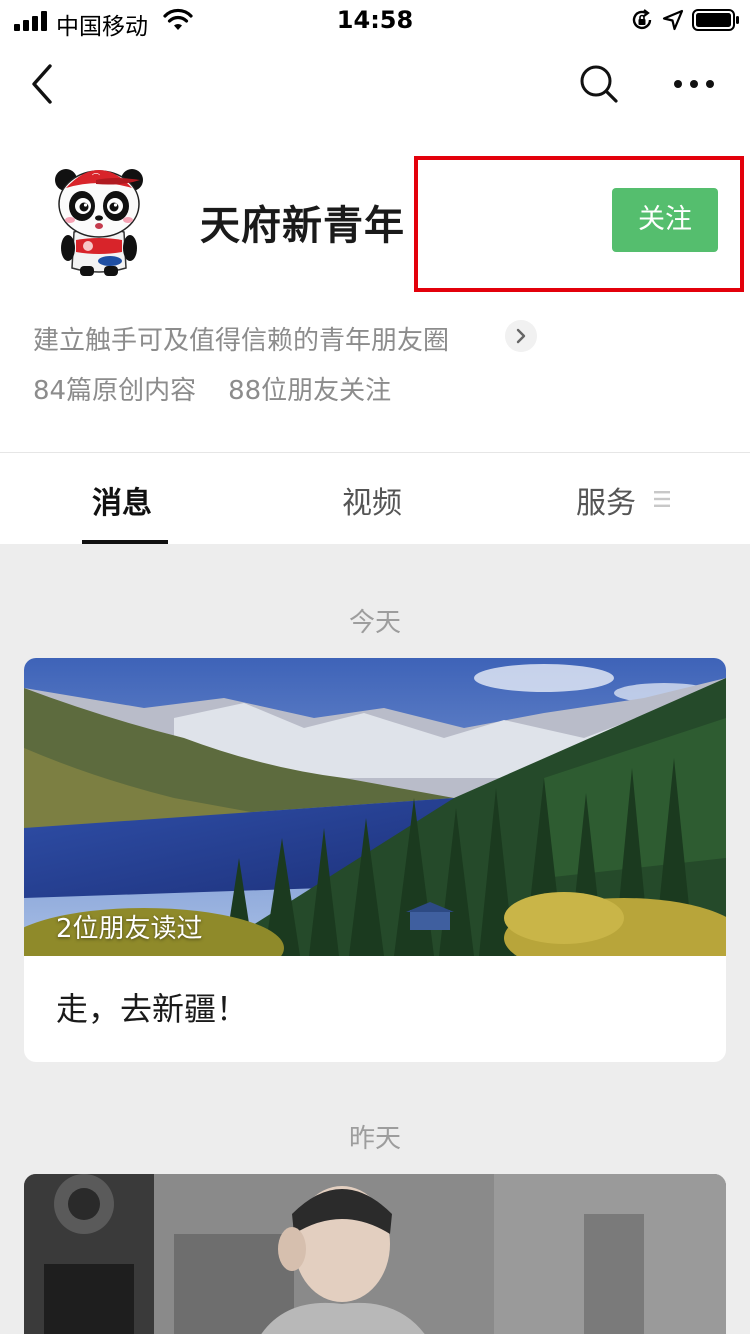  I want to click on article-card, so click(375, 1254).